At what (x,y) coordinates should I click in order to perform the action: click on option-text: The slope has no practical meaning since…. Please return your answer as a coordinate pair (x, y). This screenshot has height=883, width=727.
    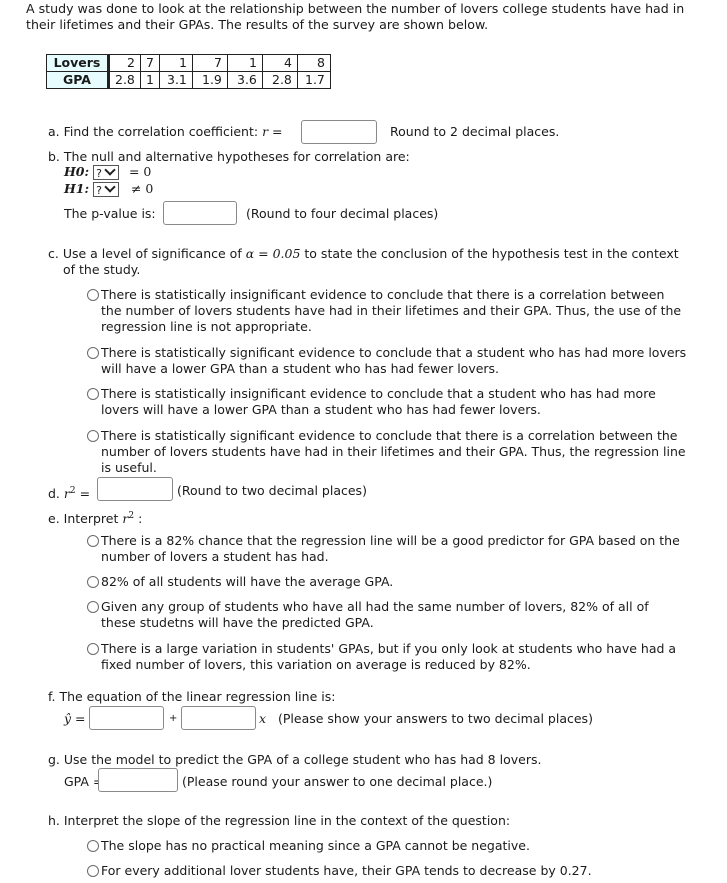
    Looking at the image, I should click on (315, 845).